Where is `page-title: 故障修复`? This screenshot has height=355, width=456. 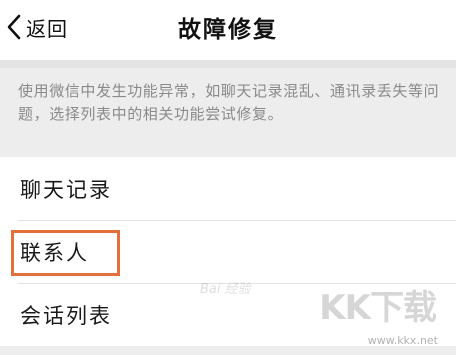
page-title: 故障修复 is located at coordinates (228, 30).